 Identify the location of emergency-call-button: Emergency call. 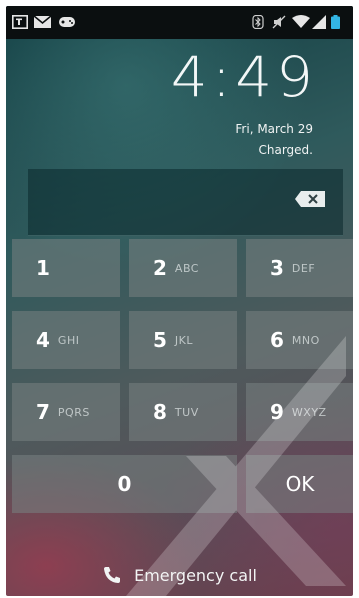
(179, 575).